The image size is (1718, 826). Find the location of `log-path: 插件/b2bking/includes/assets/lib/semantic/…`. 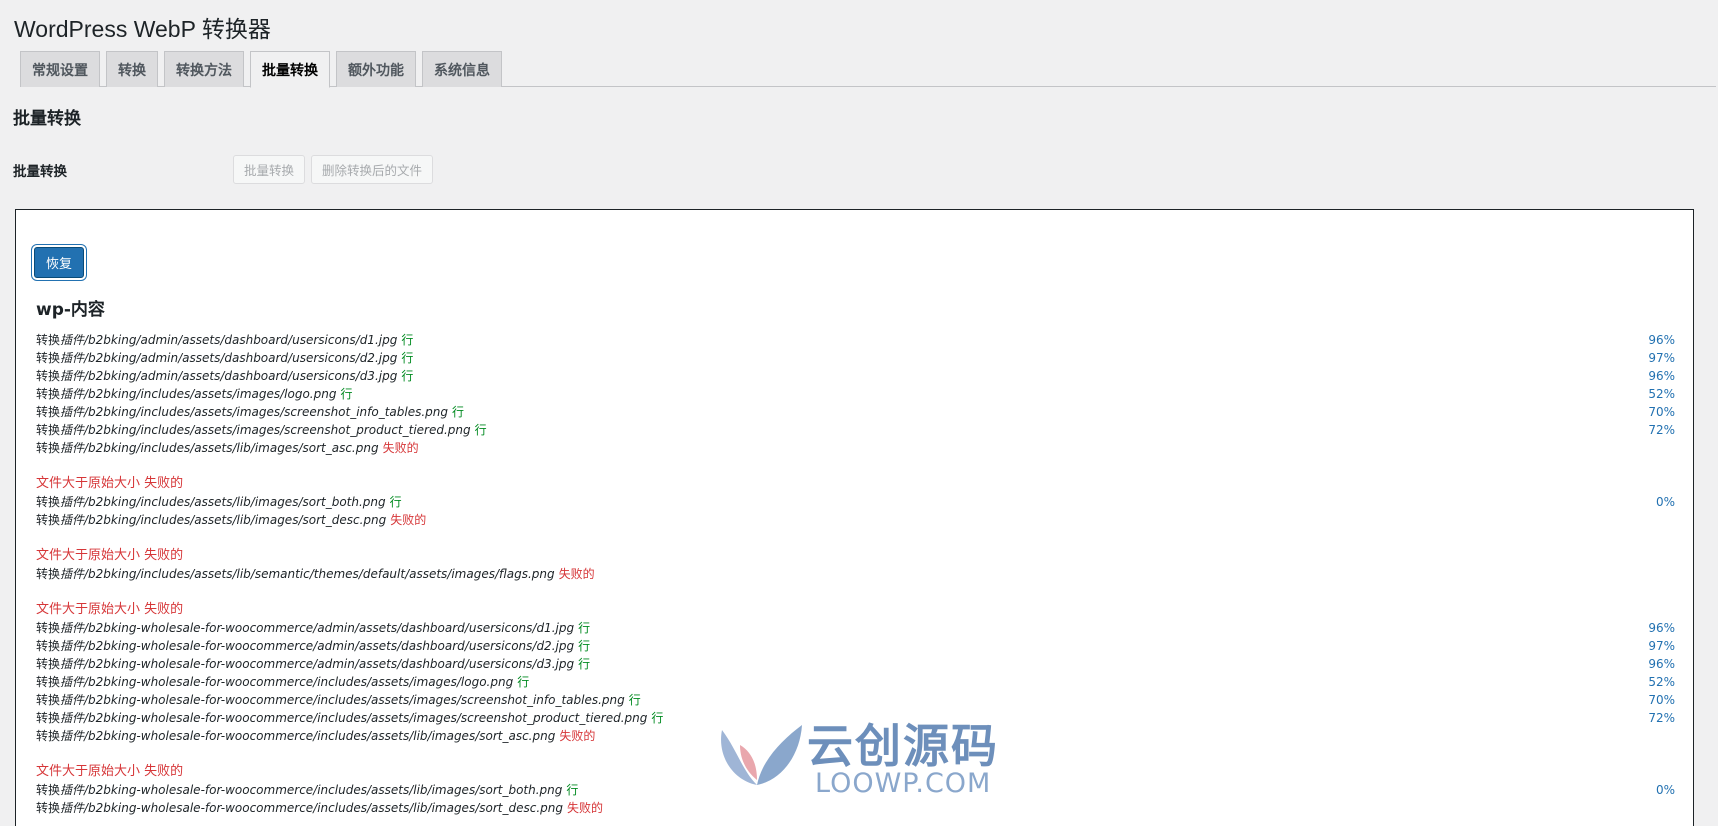

log-path: 插件/b2bking/includes/assets/lib/semantic/… is located at coordinates (307, 574).